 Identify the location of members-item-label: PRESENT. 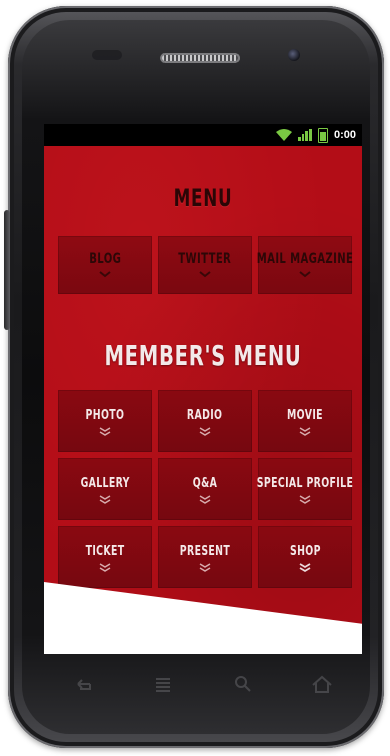
(205, 551).